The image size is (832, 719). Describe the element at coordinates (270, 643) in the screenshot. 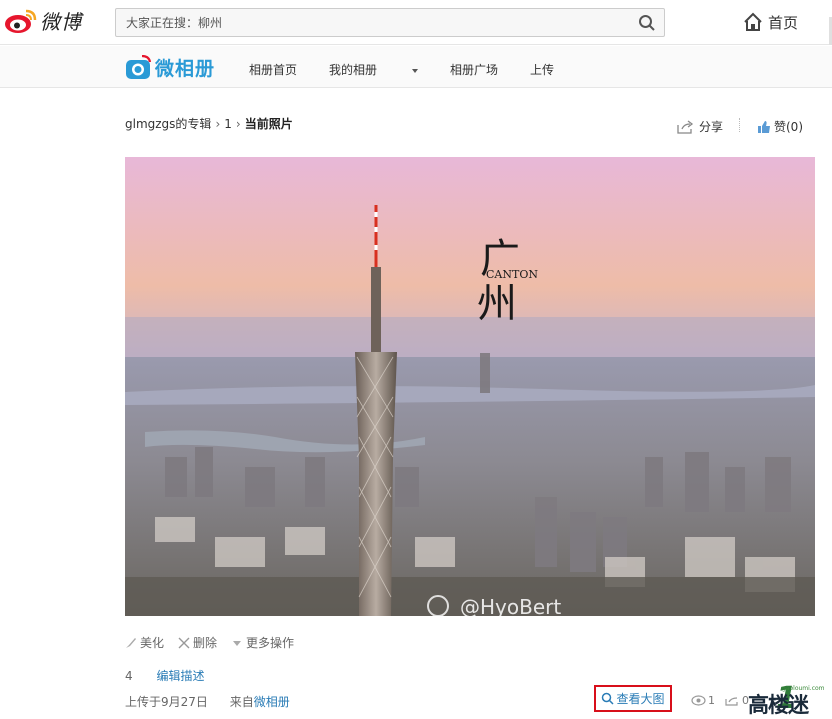

I see `more-actions-label: 更多操作` at that location.